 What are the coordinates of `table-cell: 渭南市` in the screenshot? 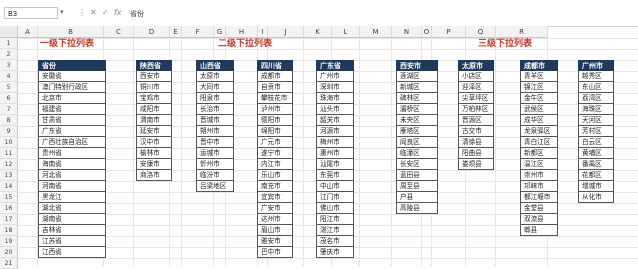 It's located at (154, 120).